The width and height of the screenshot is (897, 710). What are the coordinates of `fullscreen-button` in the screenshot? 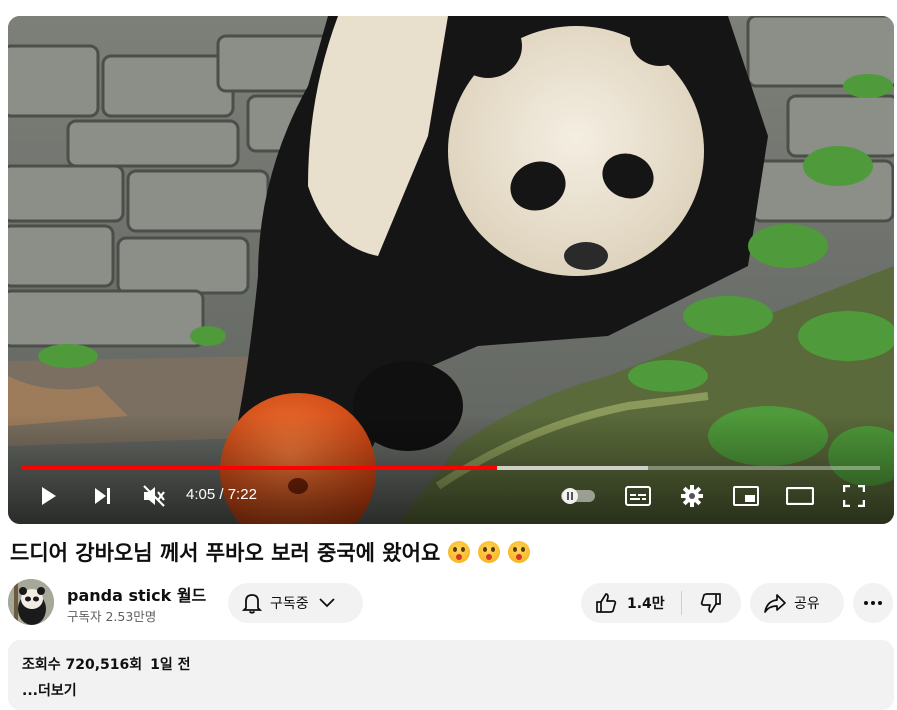 It's located at (854, 496).